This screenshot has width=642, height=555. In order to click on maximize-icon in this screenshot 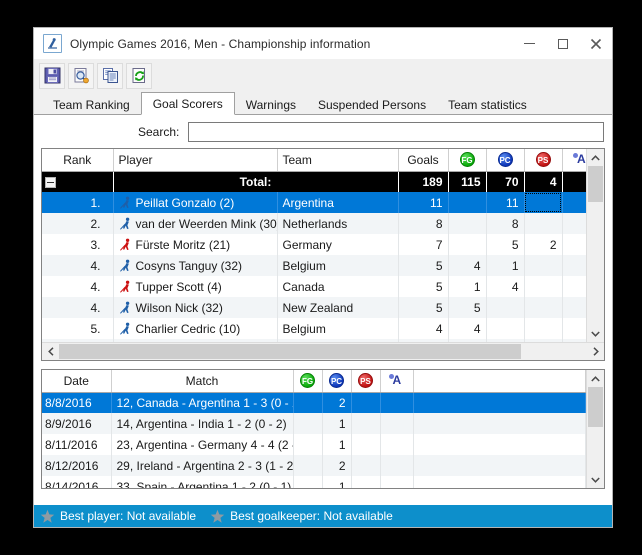, I will do `click(562, 43)`.